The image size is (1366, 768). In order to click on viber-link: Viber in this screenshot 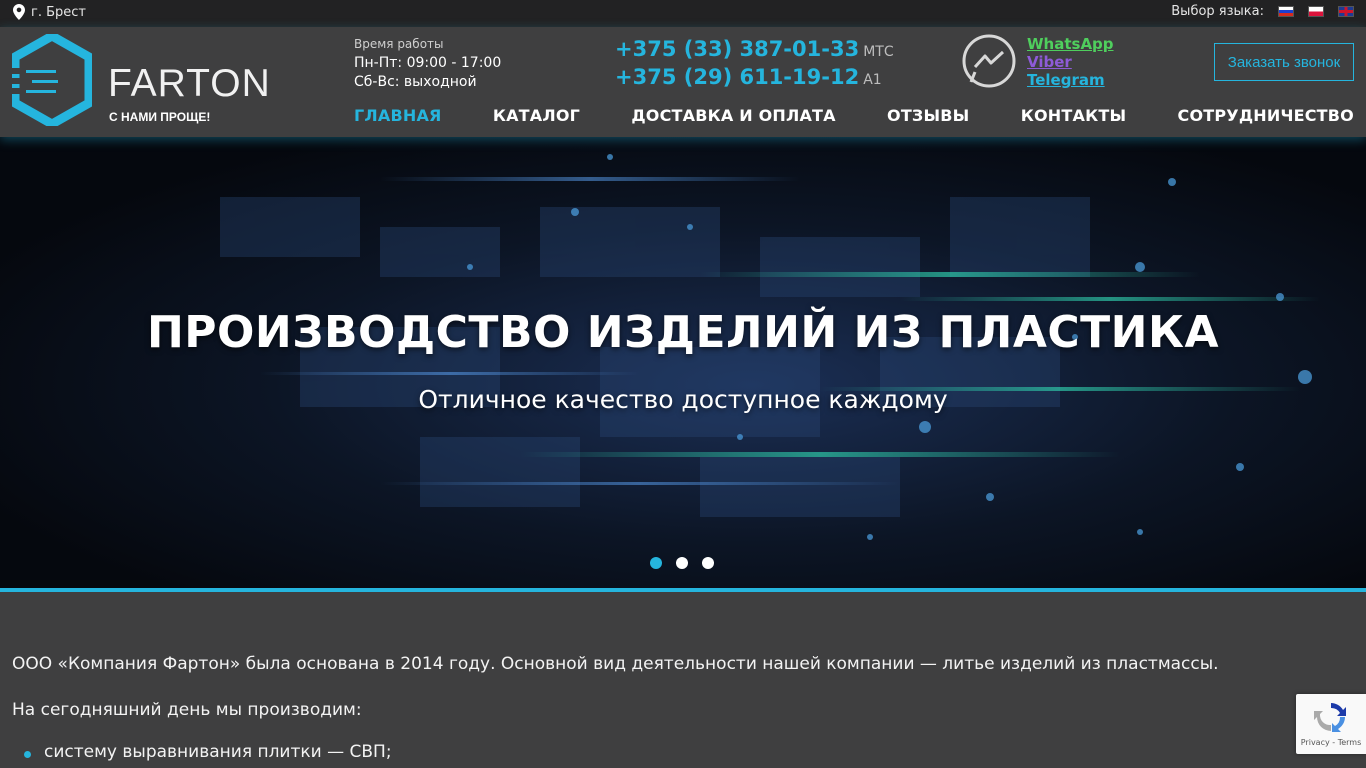, I will do `click(1070, 62)`.